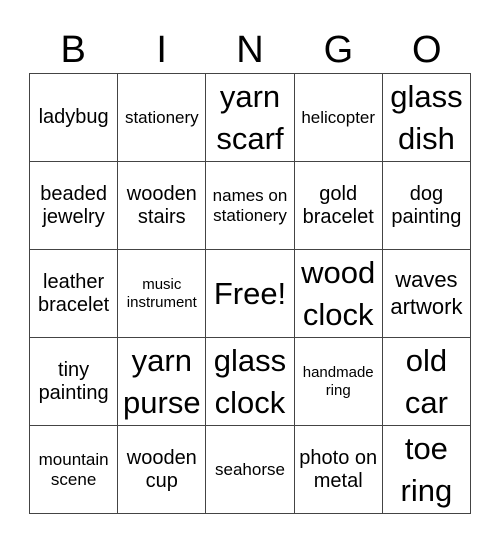 This screenshot has height=544, width=500. What do you see at coordinates (74, 118) in the screenshot?
I see `bingo-cell: ladybug` at bounding box center [74, 118].